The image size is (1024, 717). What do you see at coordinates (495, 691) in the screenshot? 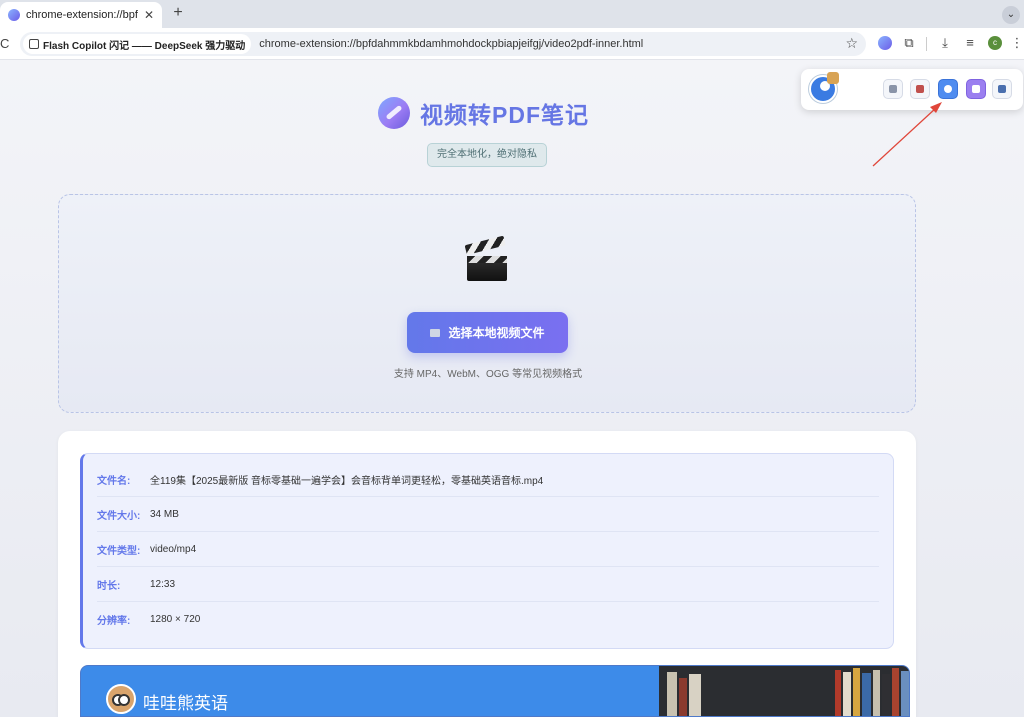
I see `video-preview: 哇哇熊英语` at bounding box center [495, 691].